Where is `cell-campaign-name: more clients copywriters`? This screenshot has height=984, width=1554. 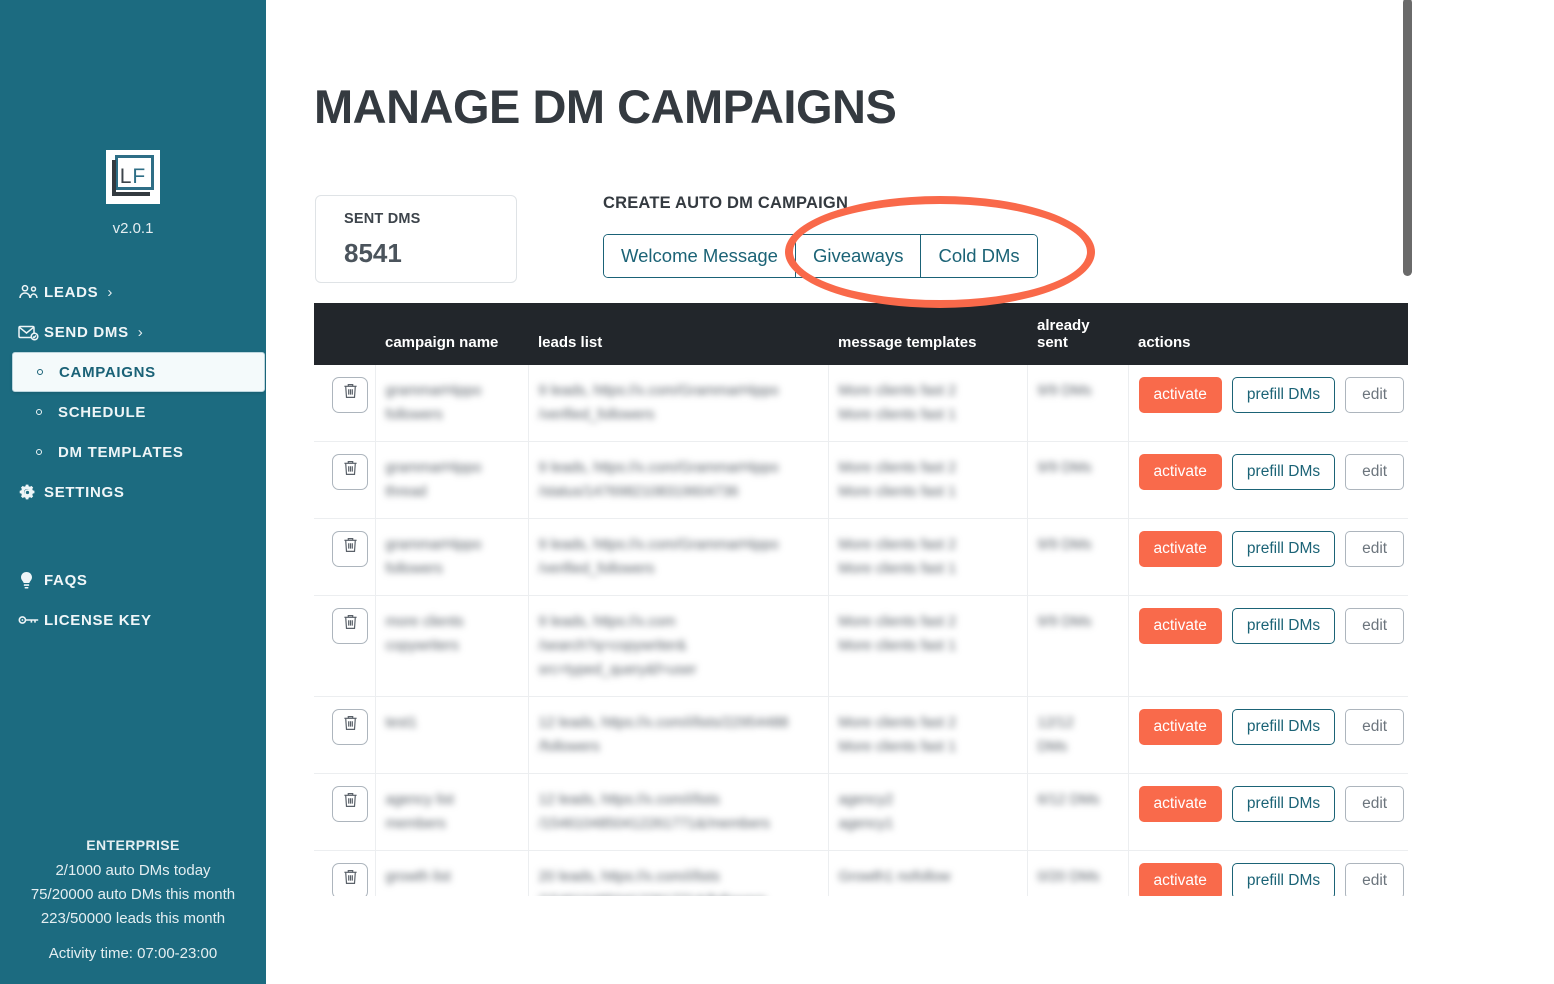
cell-campaign-name: more clients copywriters is located at coordinates (452, 646).